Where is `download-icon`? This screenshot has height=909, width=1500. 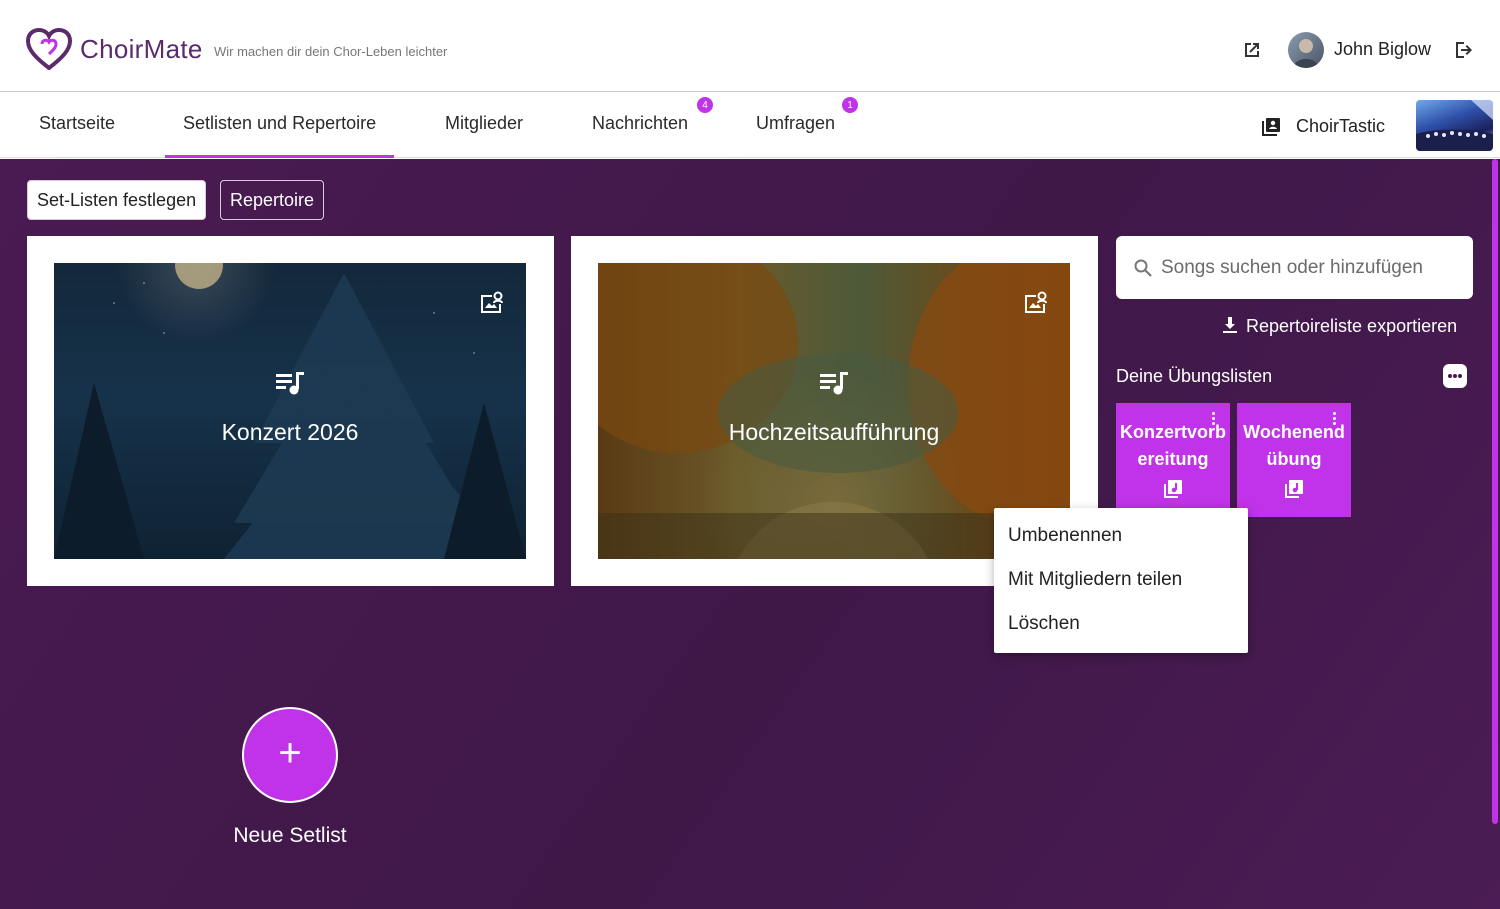
download-icon is located at coordinates (1230, 325).